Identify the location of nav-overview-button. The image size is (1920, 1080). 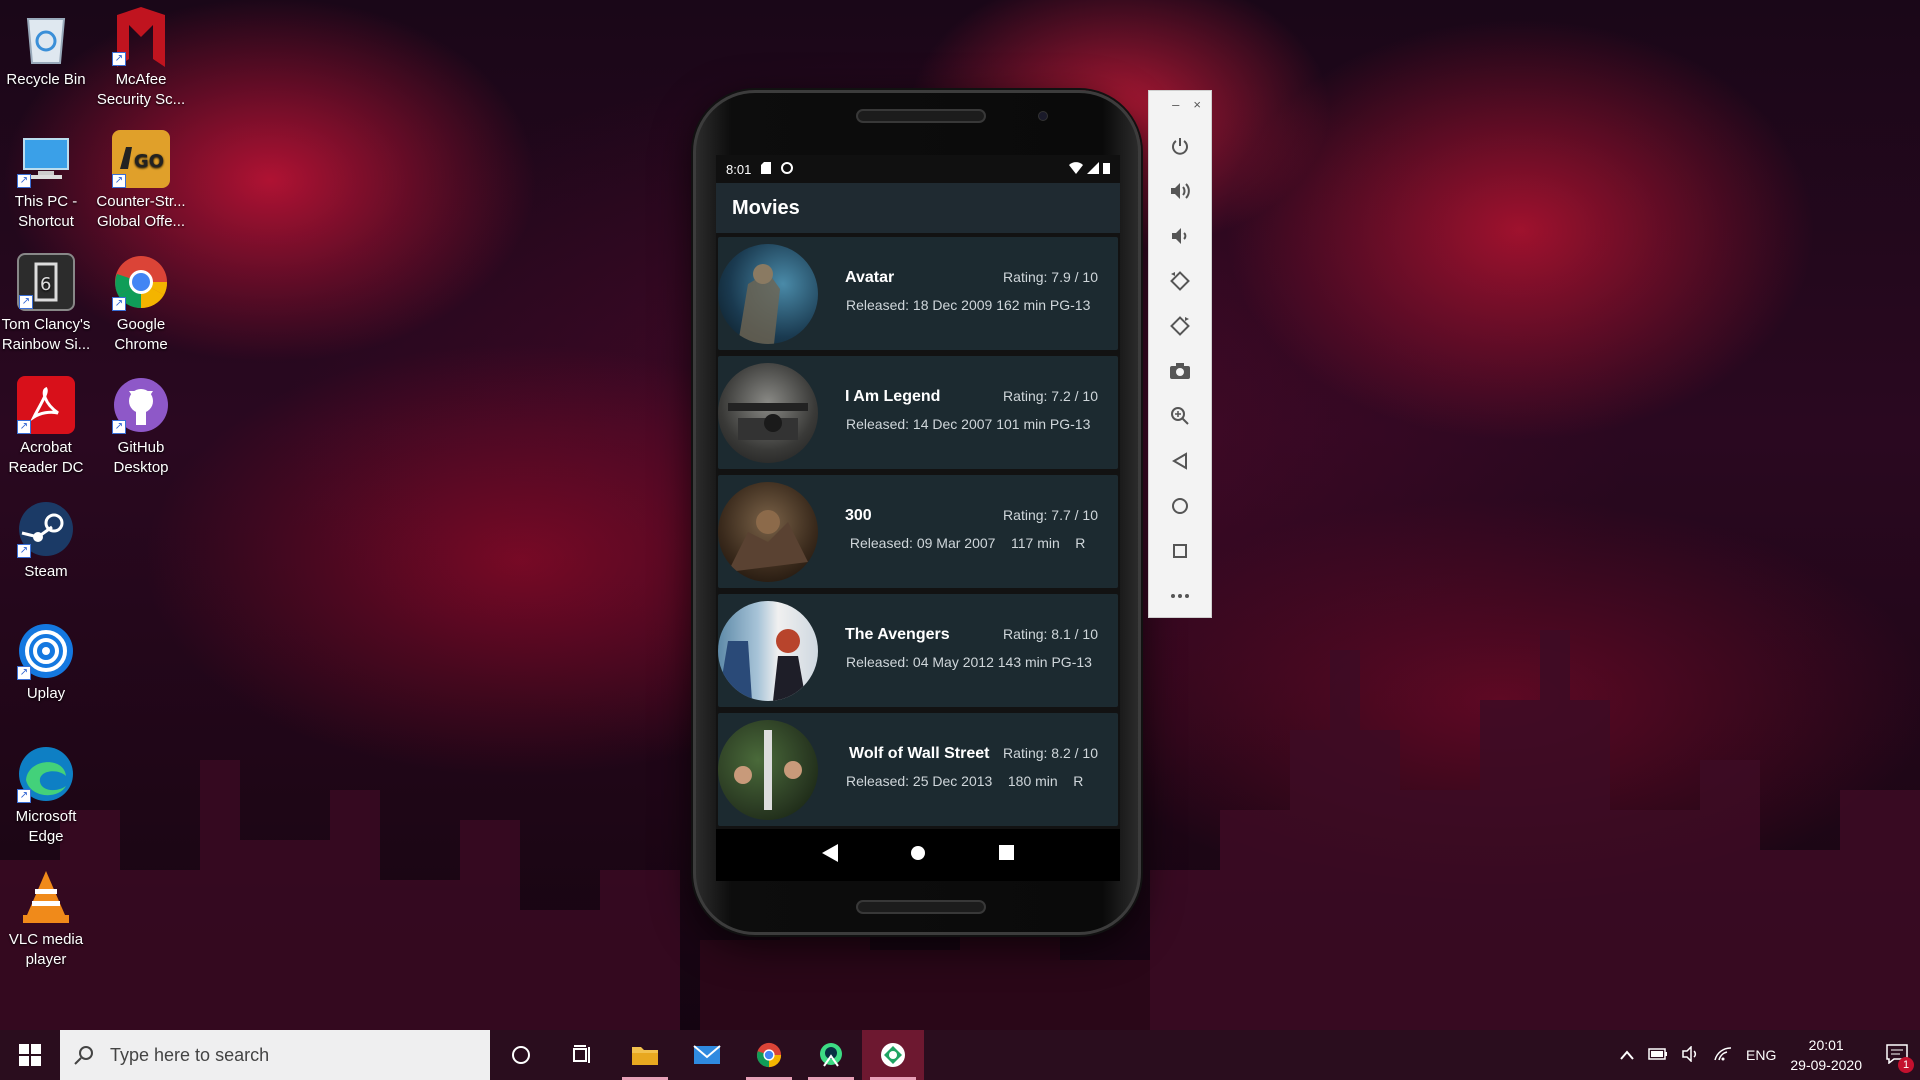
(1006, 855).